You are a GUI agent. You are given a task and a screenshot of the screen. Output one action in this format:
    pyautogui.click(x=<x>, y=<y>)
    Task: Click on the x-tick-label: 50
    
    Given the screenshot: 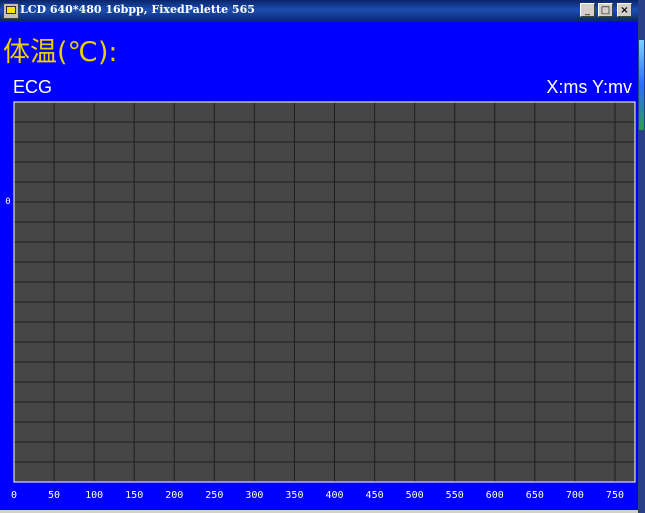 What is the action you would take?
    pyautogui.click(x=54, y=495)
    